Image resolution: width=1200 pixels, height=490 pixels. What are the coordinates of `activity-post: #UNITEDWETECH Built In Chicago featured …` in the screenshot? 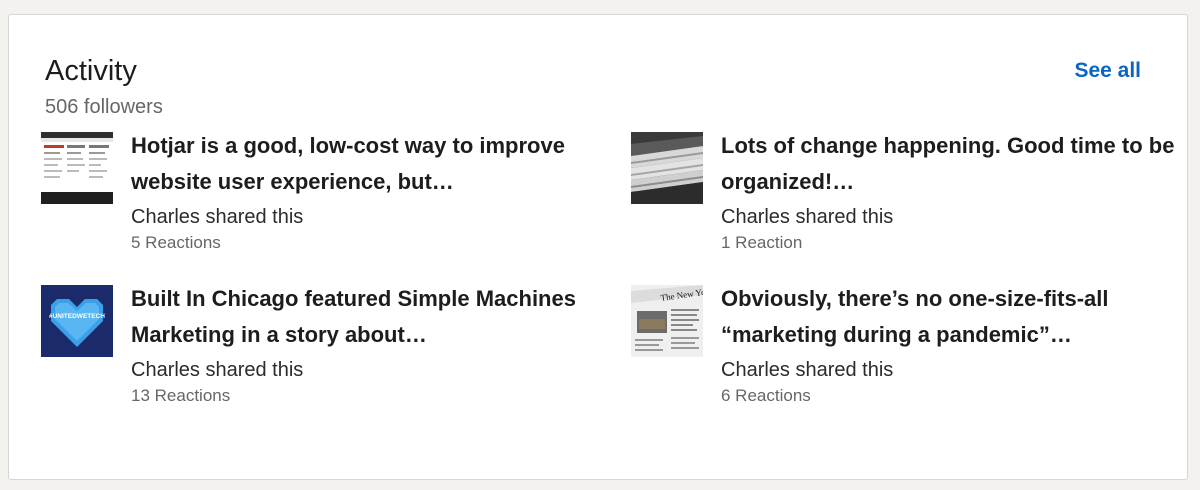 It's located at (308, 351).